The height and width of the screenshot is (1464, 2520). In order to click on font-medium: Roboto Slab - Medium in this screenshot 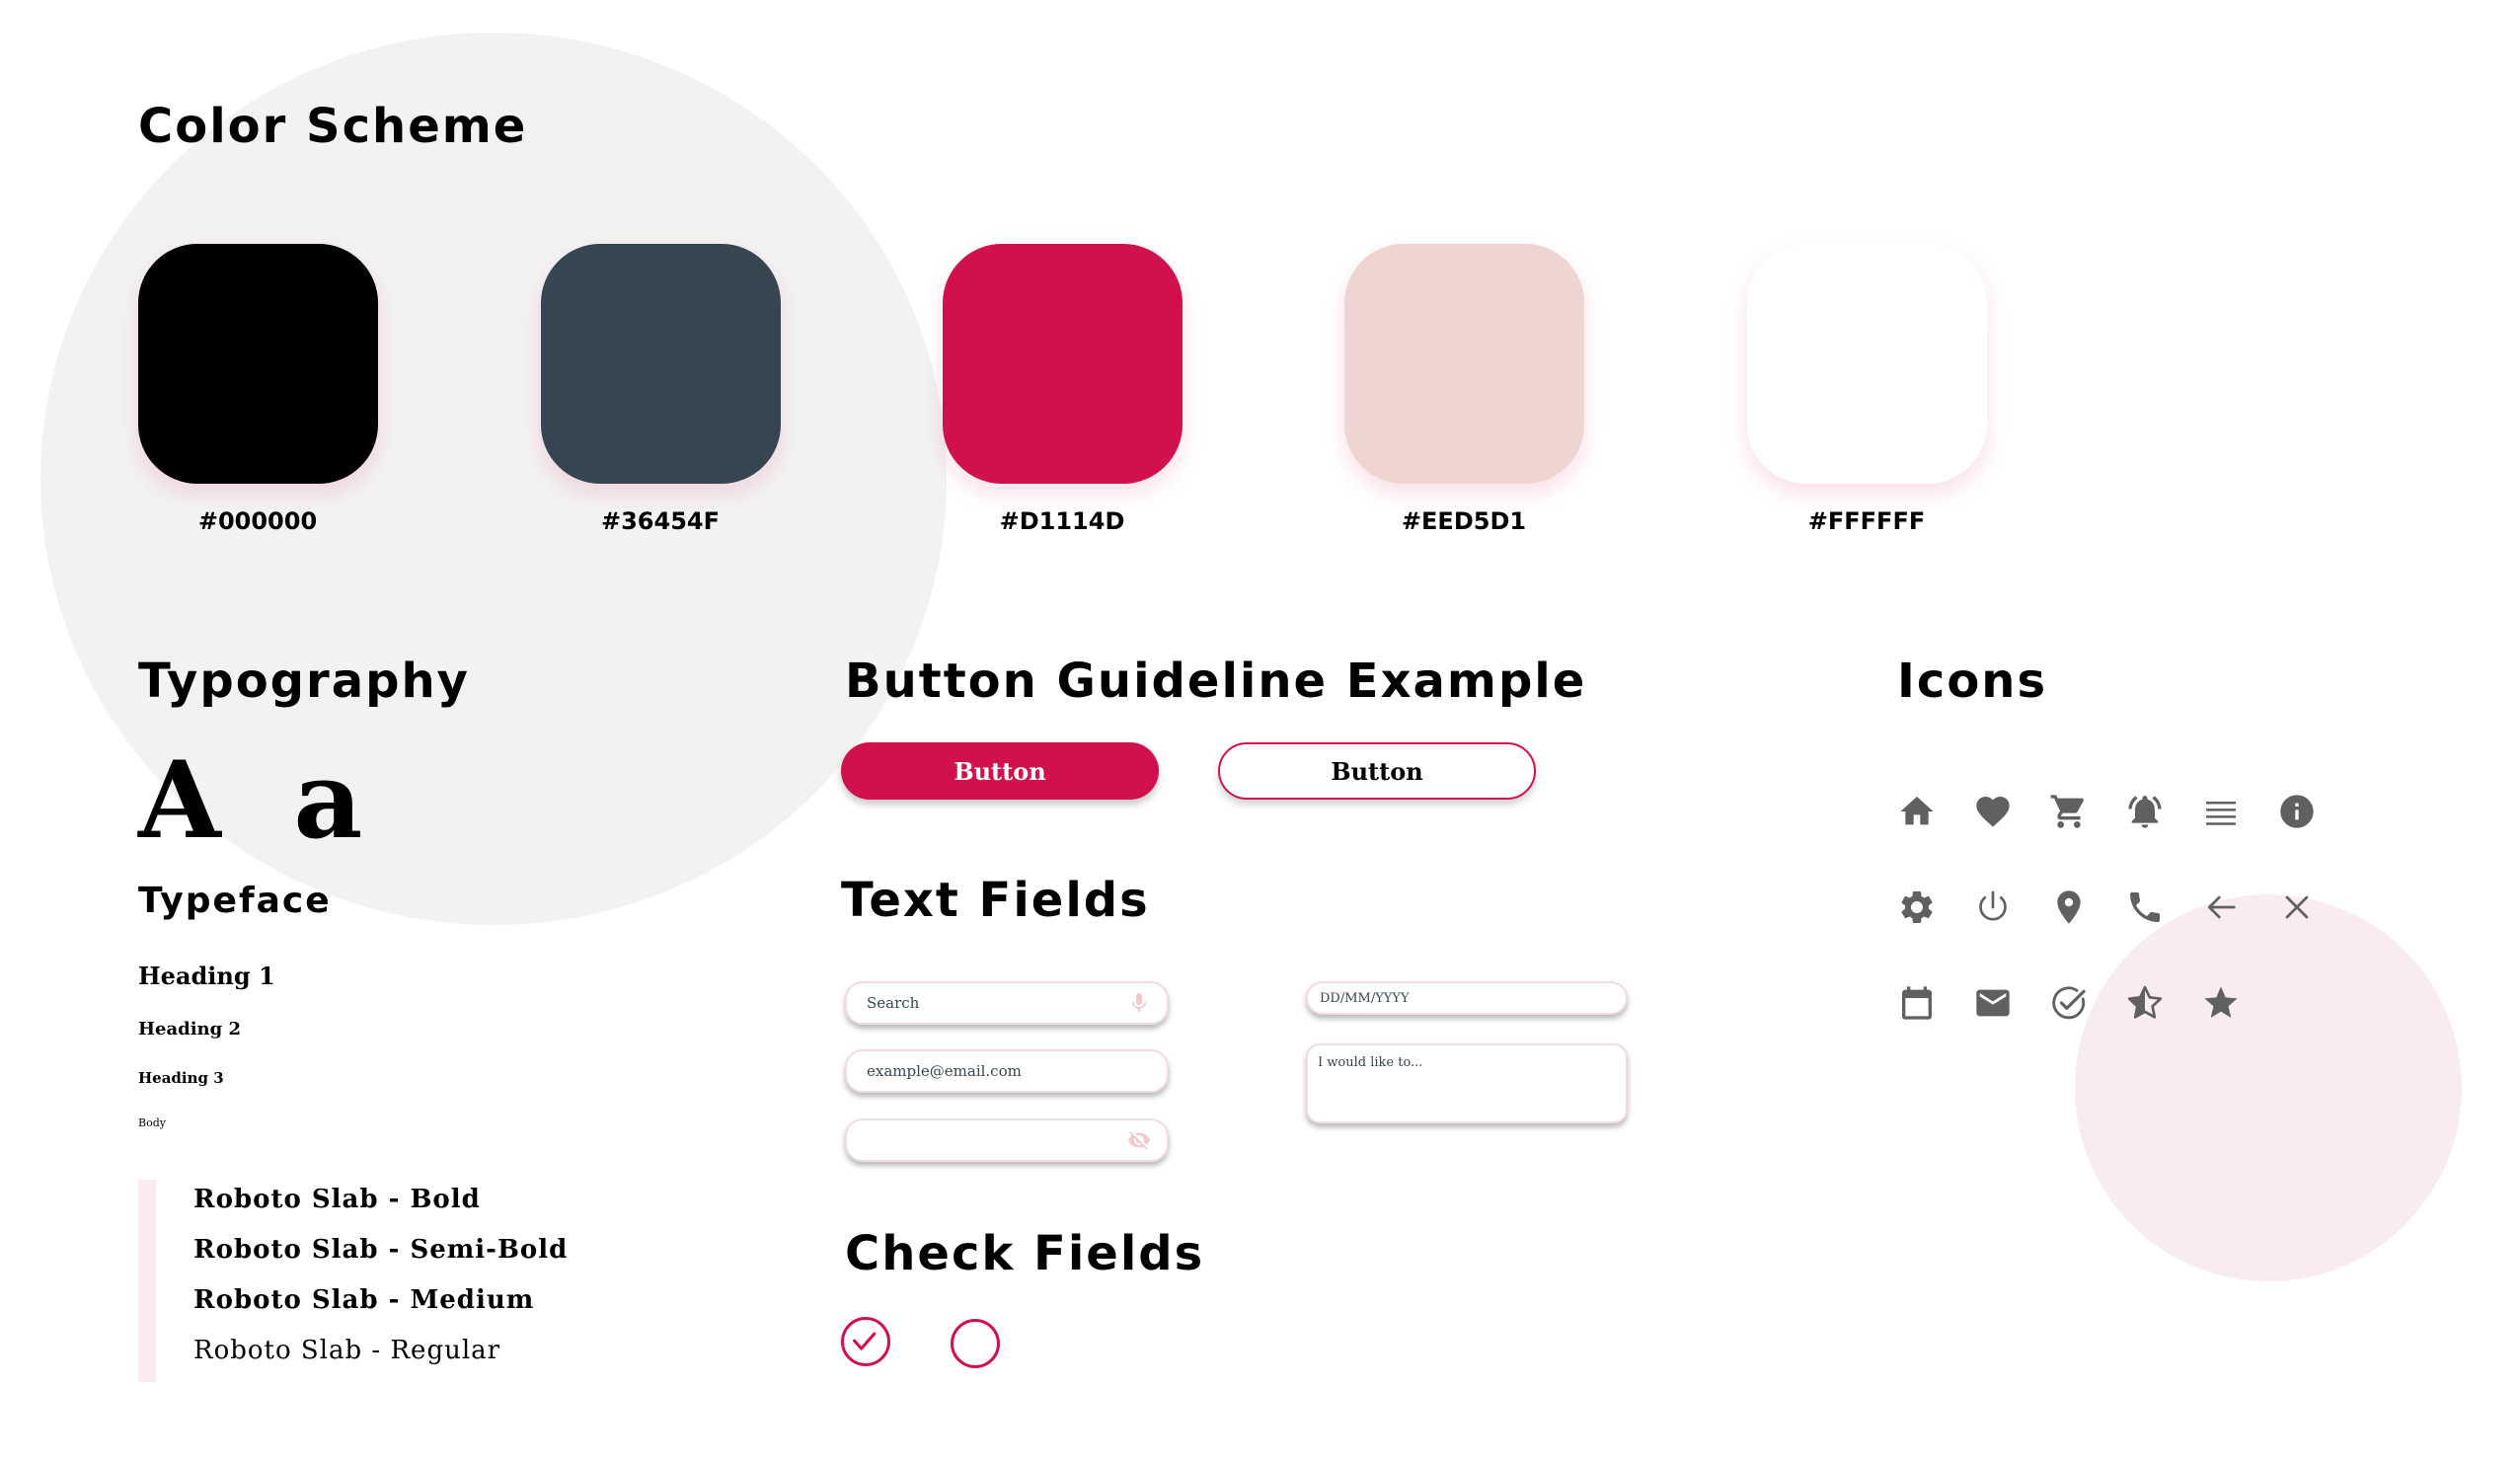, I will do `click(364, 1300)`.